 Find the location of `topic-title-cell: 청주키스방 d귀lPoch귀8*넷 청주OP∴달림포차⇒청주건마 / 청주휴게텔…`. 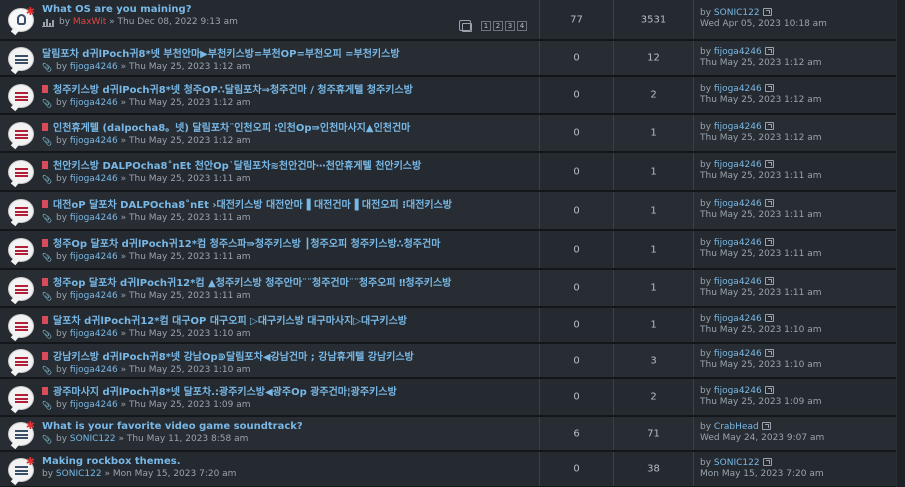

topic-title-cell: 청주키스방 d귀lPoch귀8*넷 청주OP∴달림포차⇒청주건마 / 청주휴게텔… is located at coordinates (291, 95).